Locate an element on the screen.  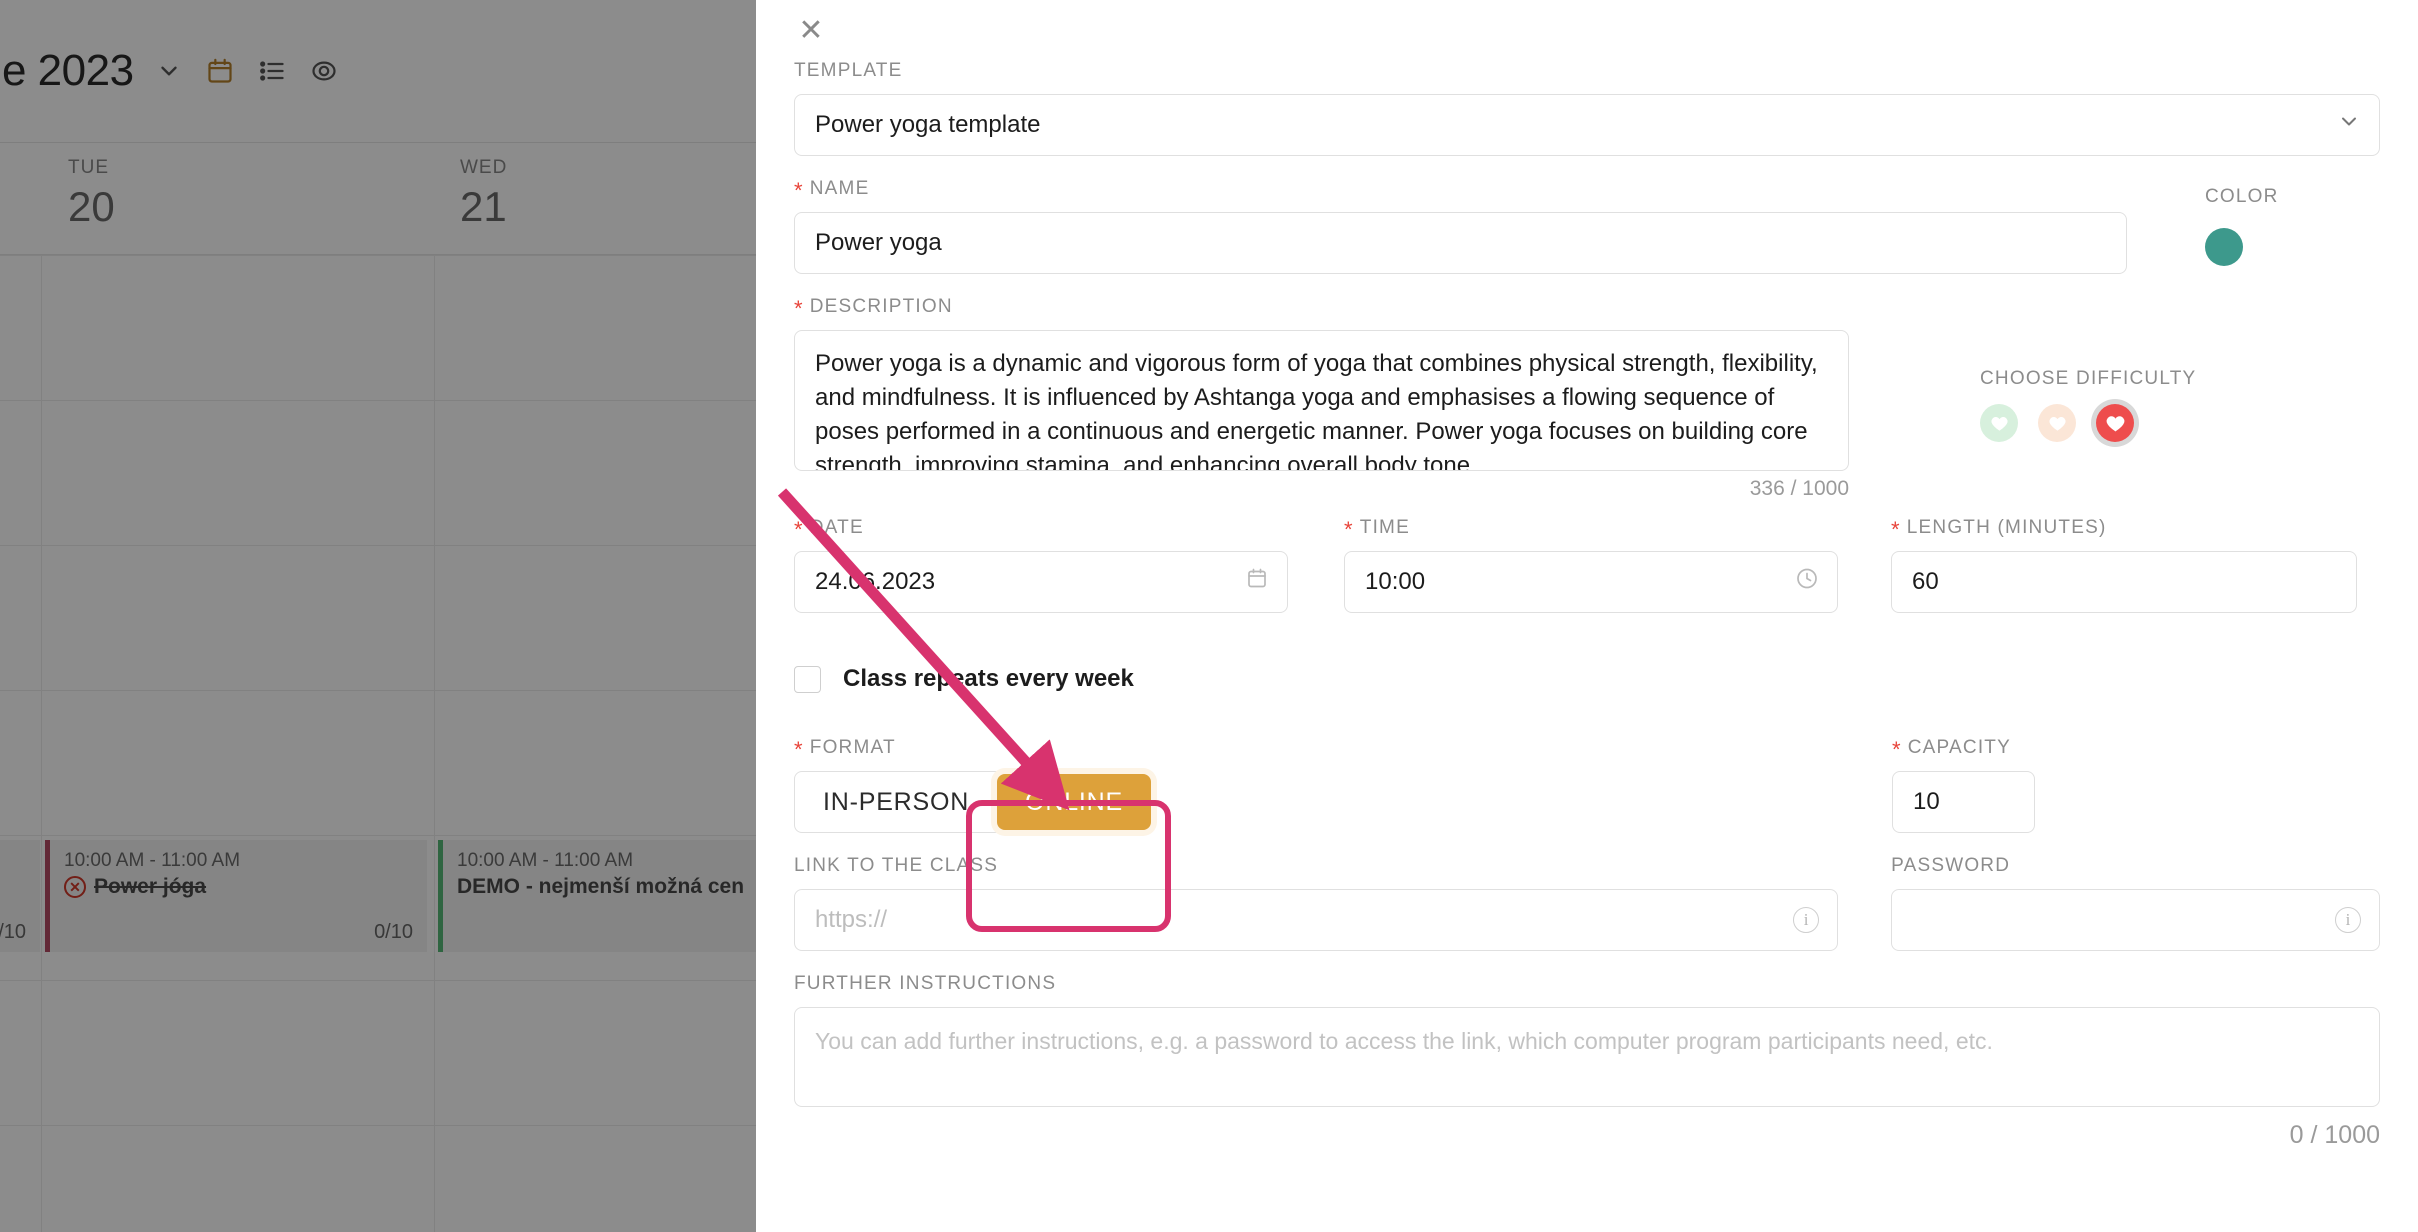
time-label: * TIME is located at coordinates (1377, 529).